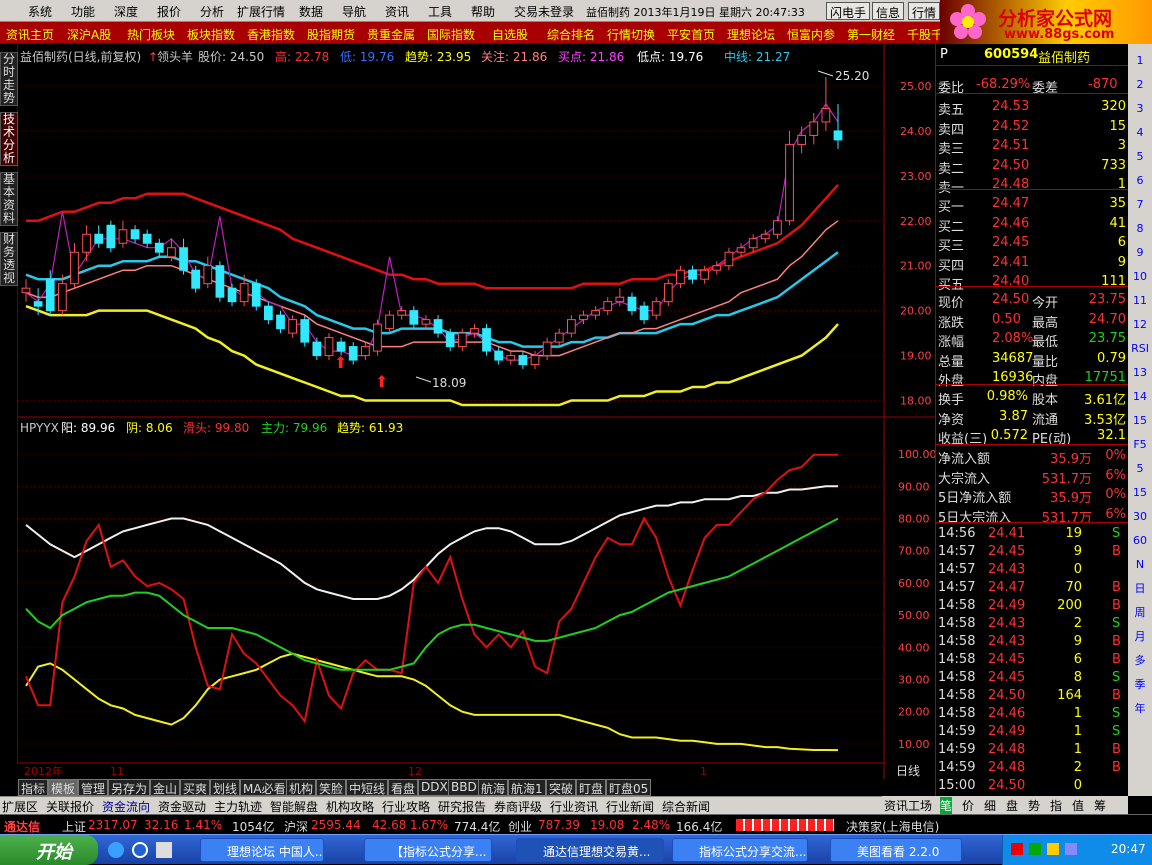 The height and width of the screenshot is (865, 1152). I want to click on side-tool-button: 多, so click(1140, 661).